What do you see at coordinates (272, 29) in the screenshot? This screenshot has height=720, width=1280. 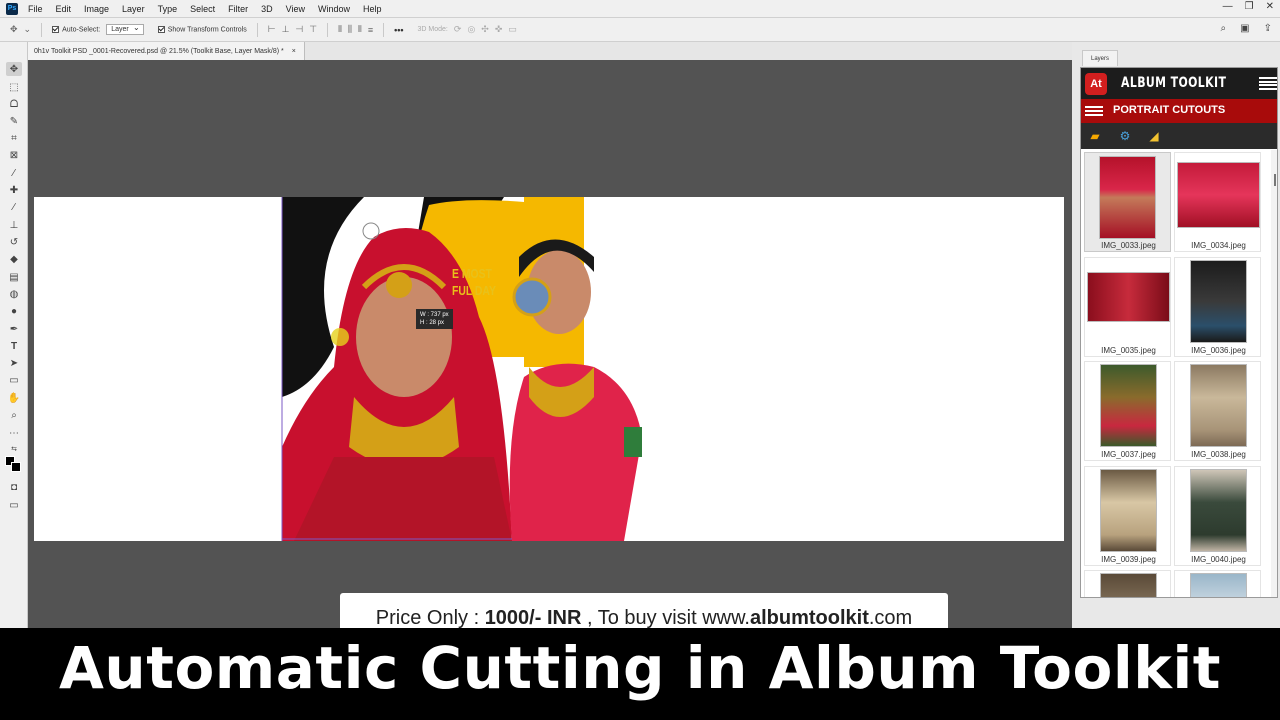 I see `align-left-icon: ⊢` at bounding box center [272, 29].